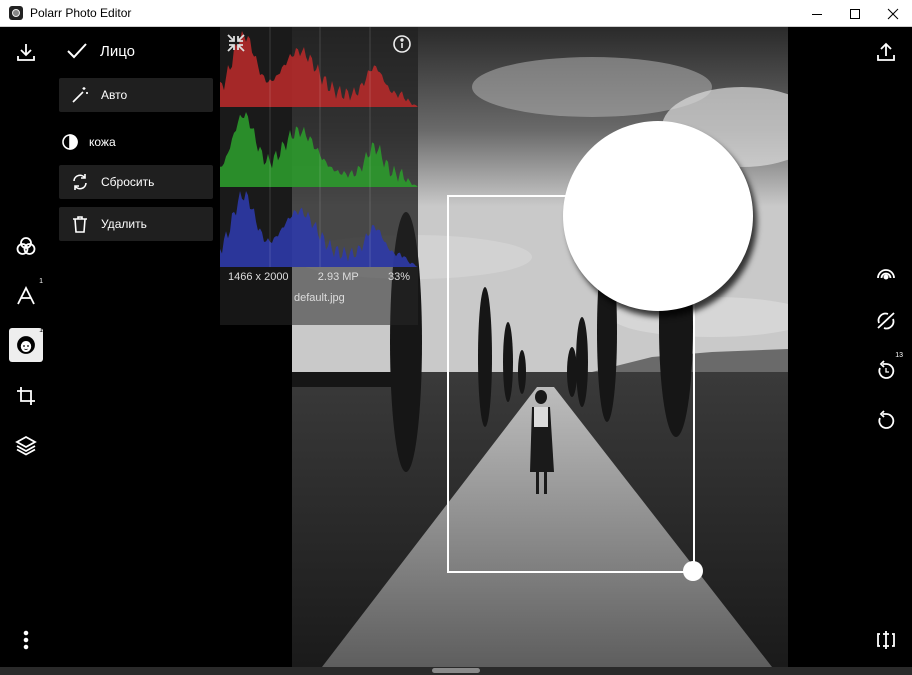 The height and width of the screenshot is (675, 912). Describe the element at coordinates (136, 95) in the screenshot. I see `auto-button: Авто` at that location.